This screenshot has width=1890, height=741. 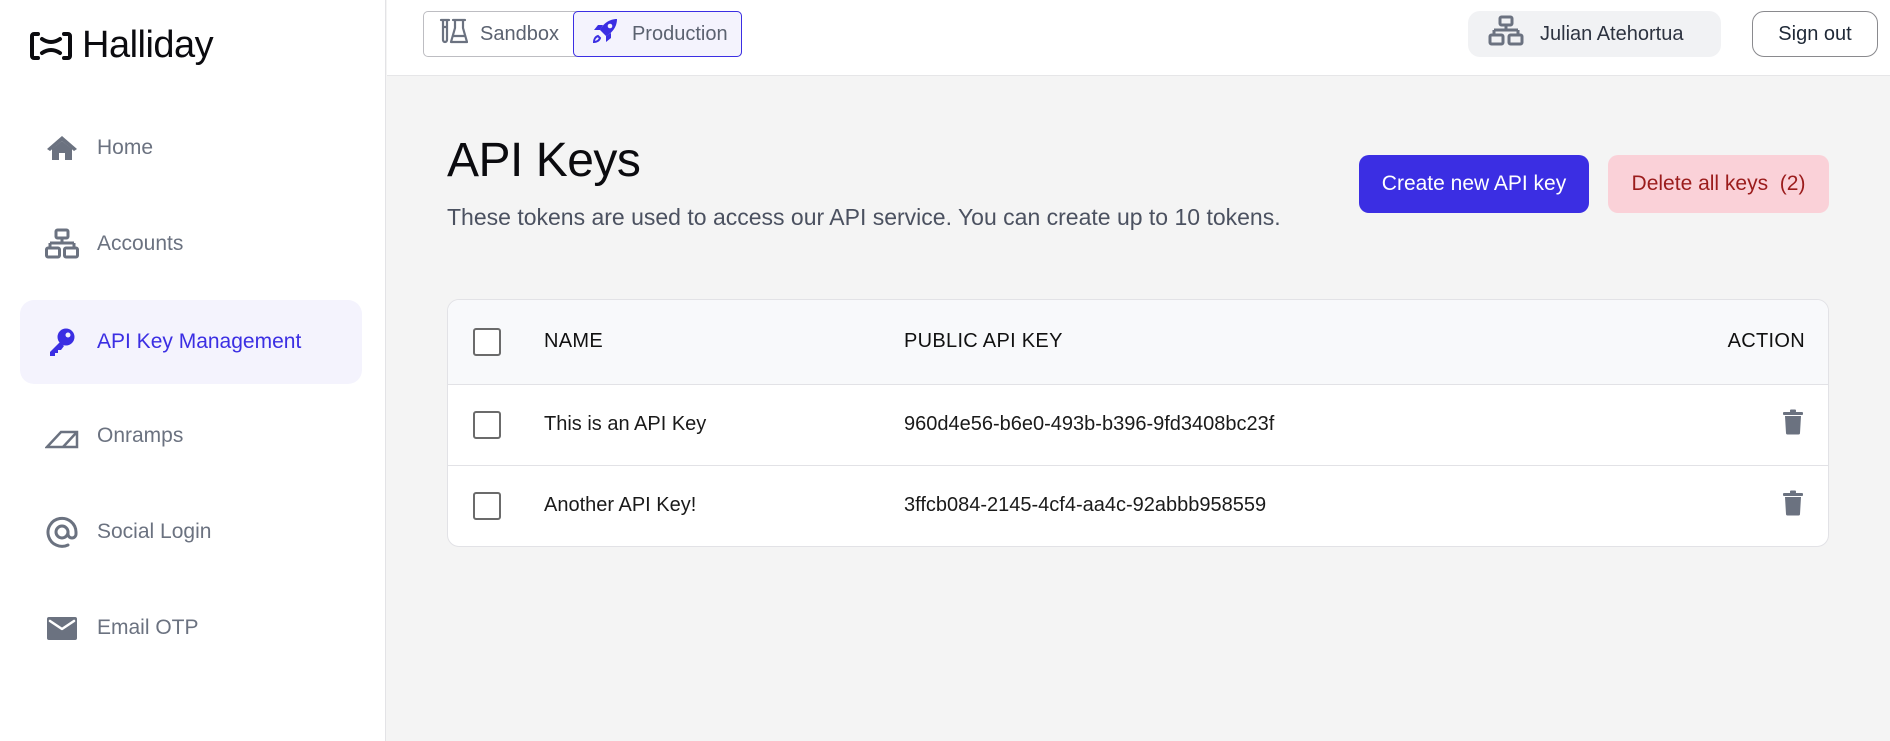 I want to click on sidebar-item-label: Social Login, so click(x=154, y=531).